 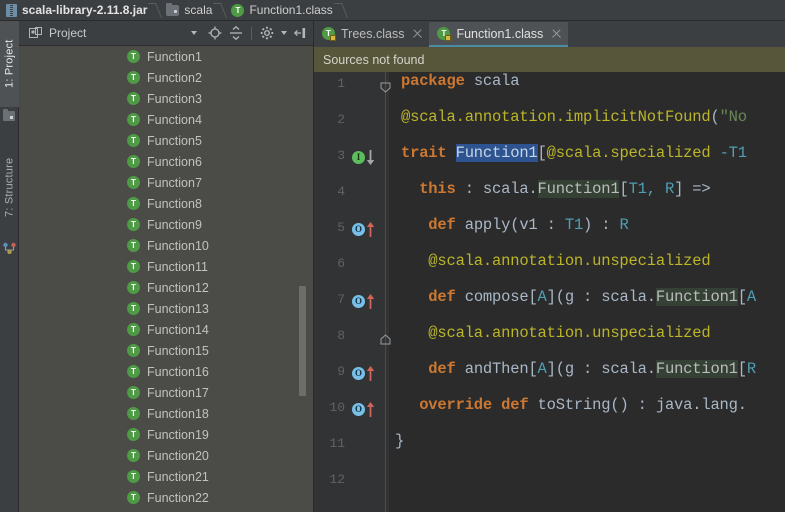 I want to click on tool-window-tab-project: 1: Project, so click(x=9, y=64).